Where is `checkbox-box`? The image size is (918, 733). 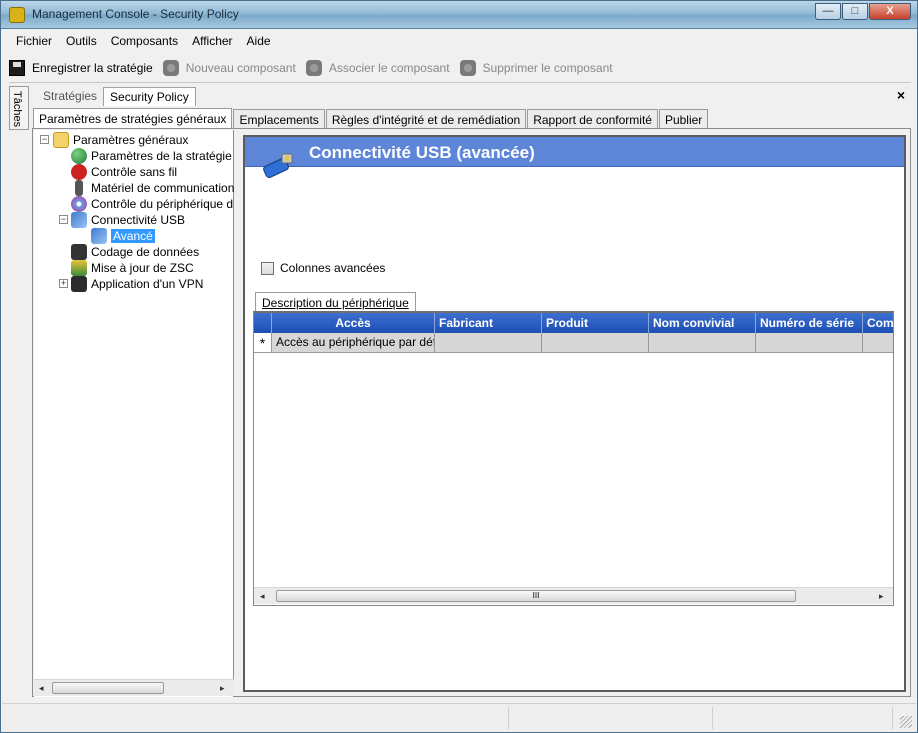
checkbox-box is located at coordinates (267, 268).